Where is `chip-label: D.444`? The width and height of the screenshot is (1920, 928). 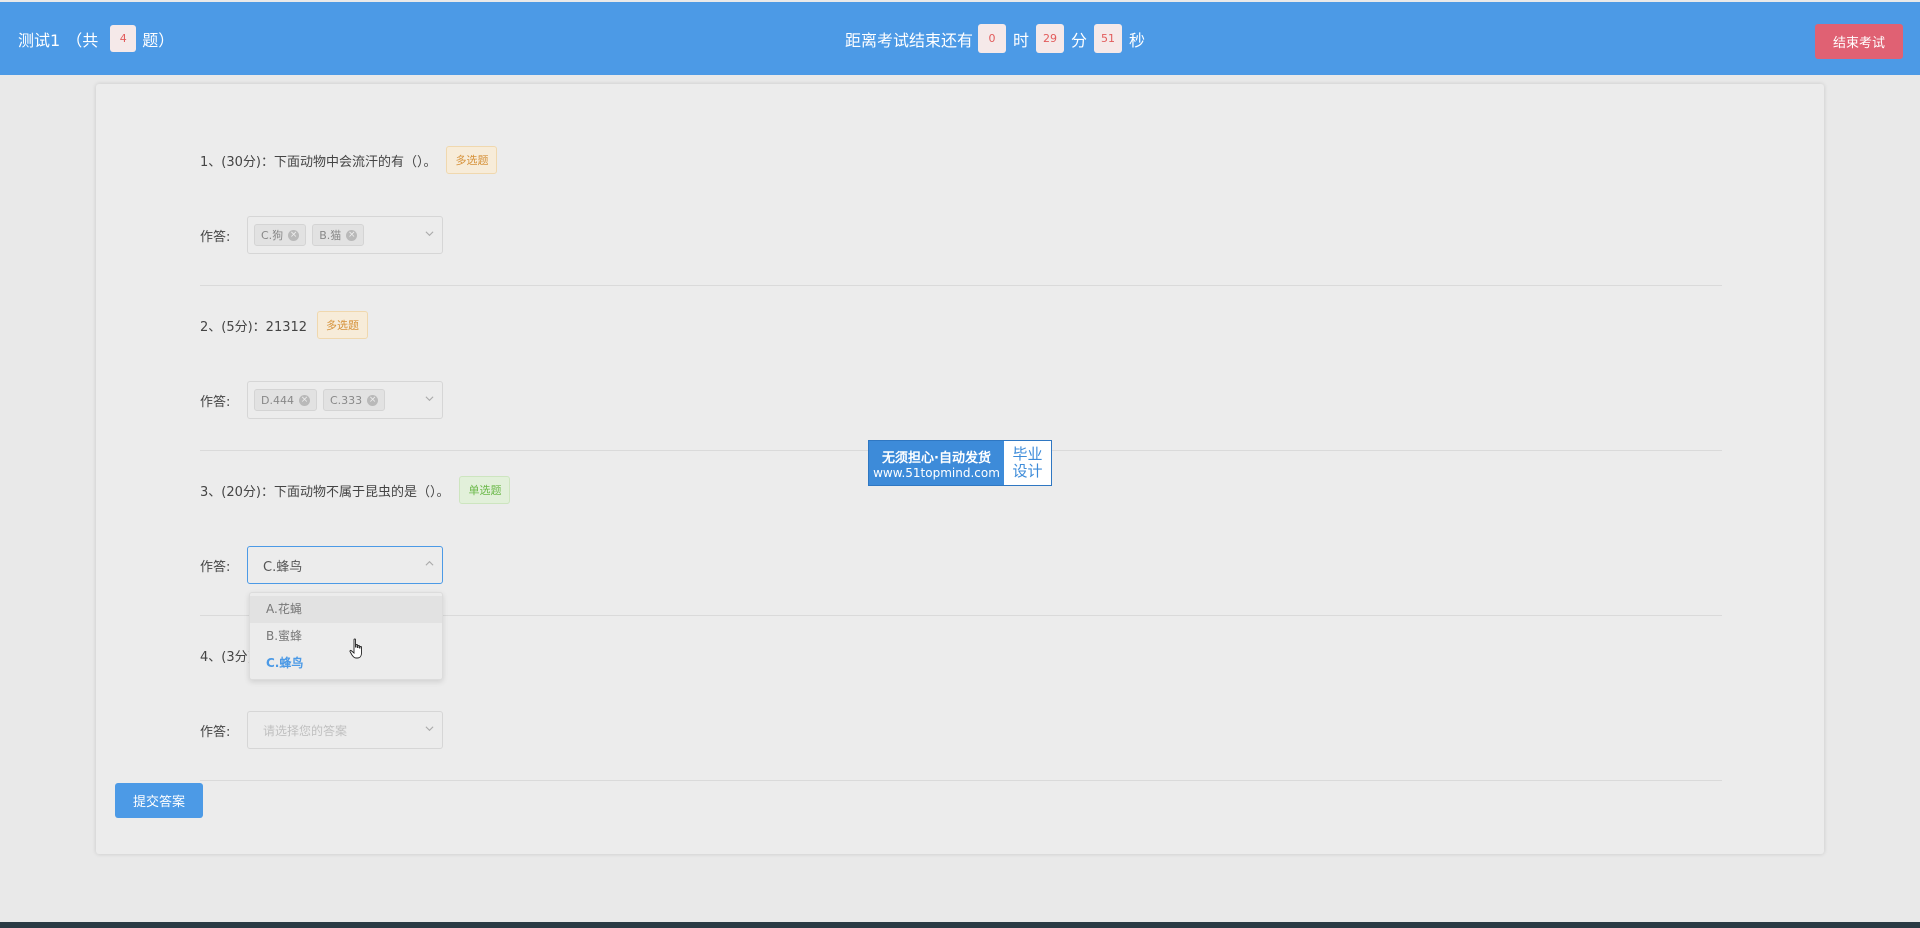
chip-label: D.444 is located at coordinates (277, 400).